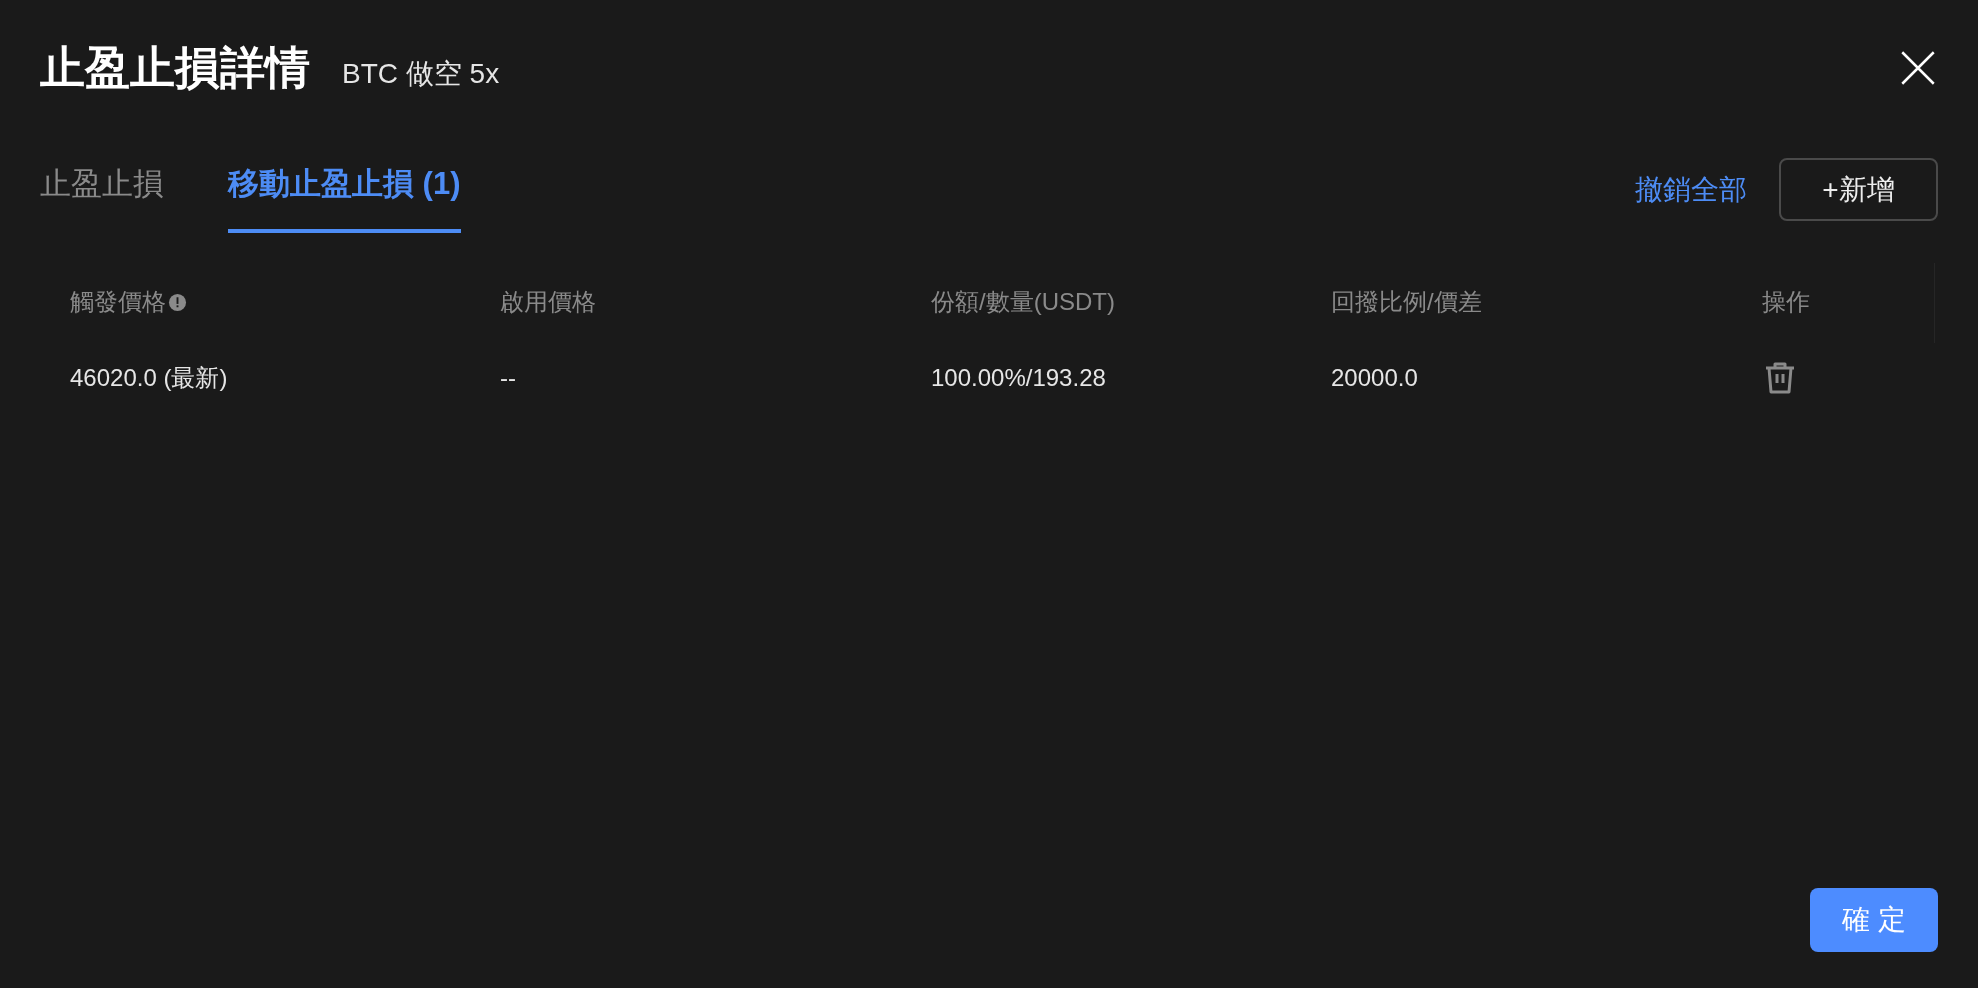 The image size is (1978, 988). Describe the element at coordinates (1874, 920) in the screenshot. I see `confirm-button: 確定` at that location.